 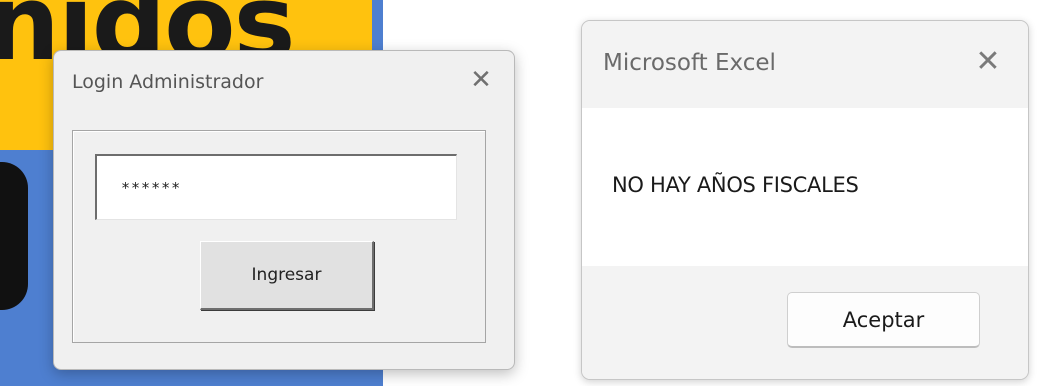 What do you see at coordinates (735, 185) in the screenshot?
I see `excel-message-text: NO HAY AÑOS FISCALES` at bounding box center [735, 185].